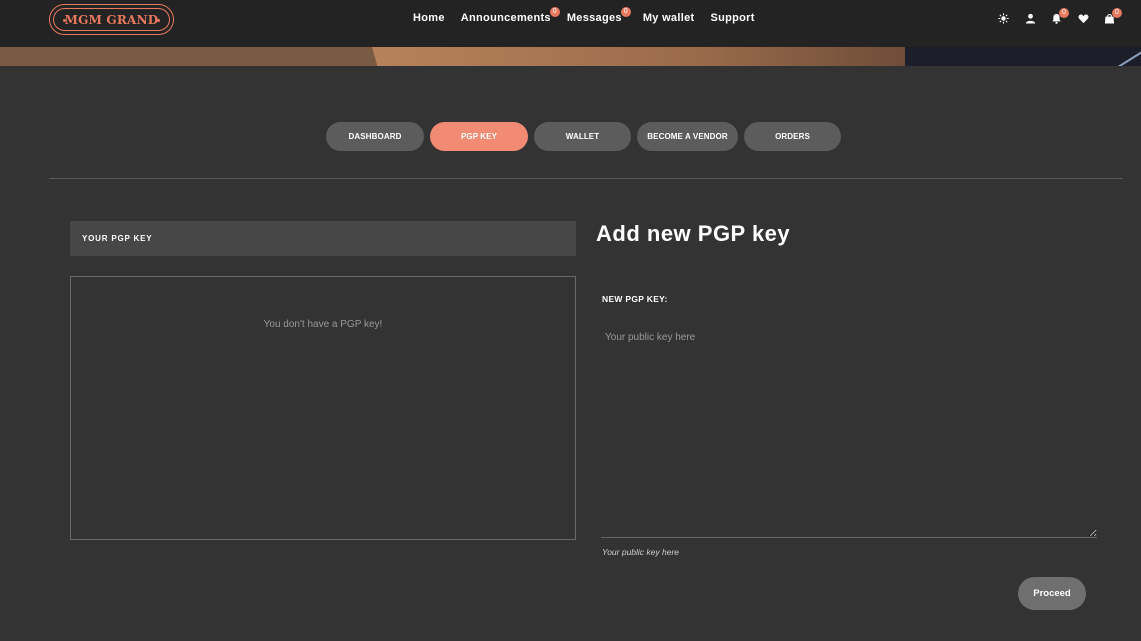 The width and height of the screenshot is (1141, 641). I want to click on hero-banner-strip, so click(570, 56).